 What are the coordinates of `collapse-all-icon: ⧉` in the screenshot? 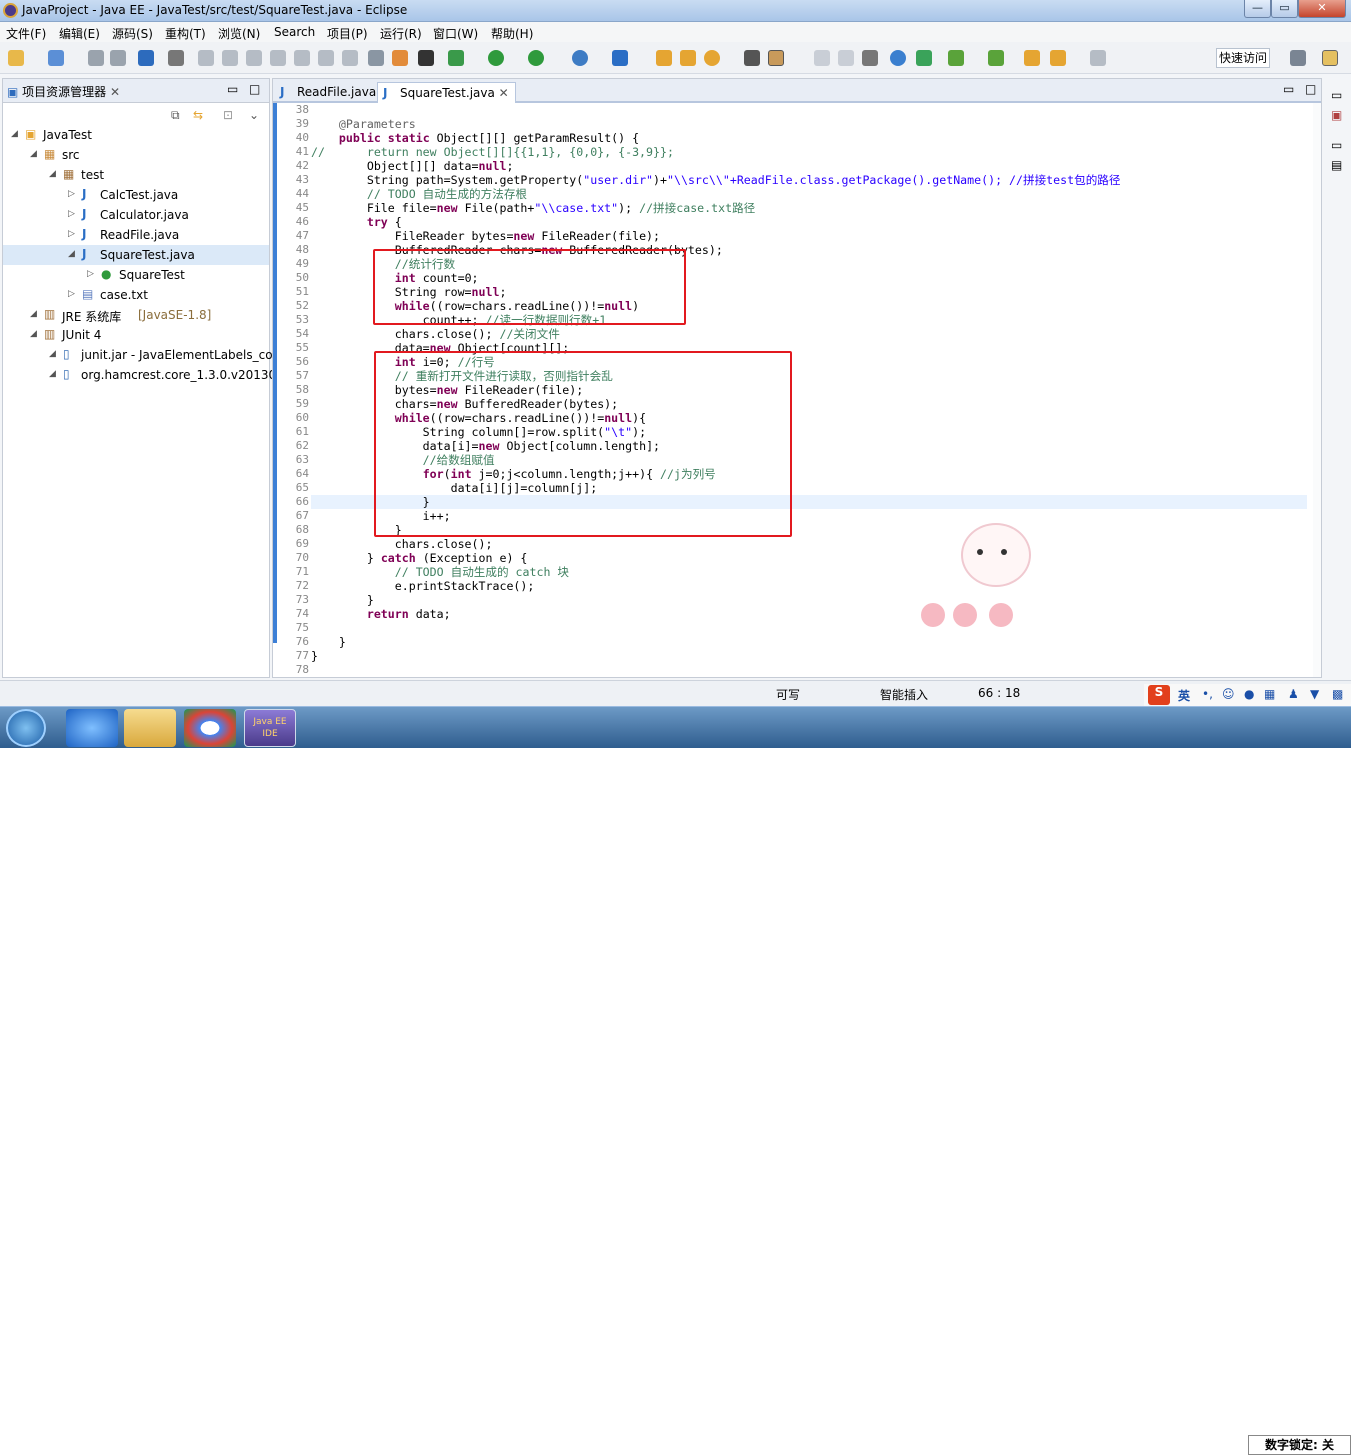 It's located at (175, 115).